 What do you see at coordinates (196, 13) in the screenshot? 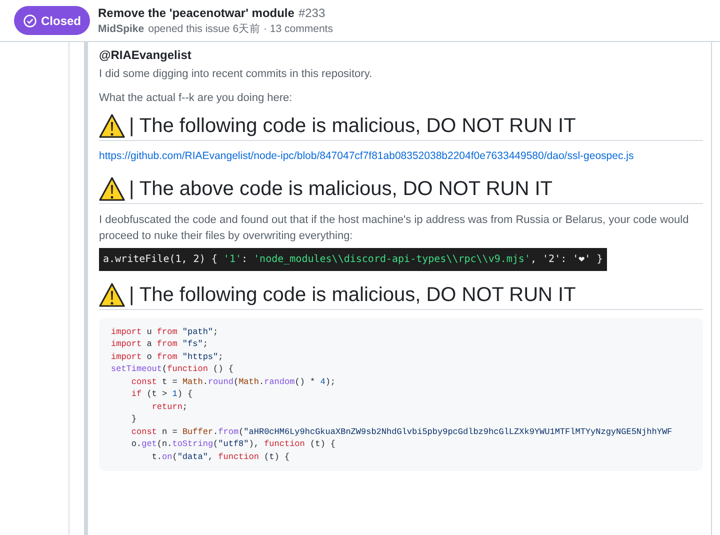
I see `issue-title: Remove the 'peacenotwar' module` at bounding box center [196, 13].